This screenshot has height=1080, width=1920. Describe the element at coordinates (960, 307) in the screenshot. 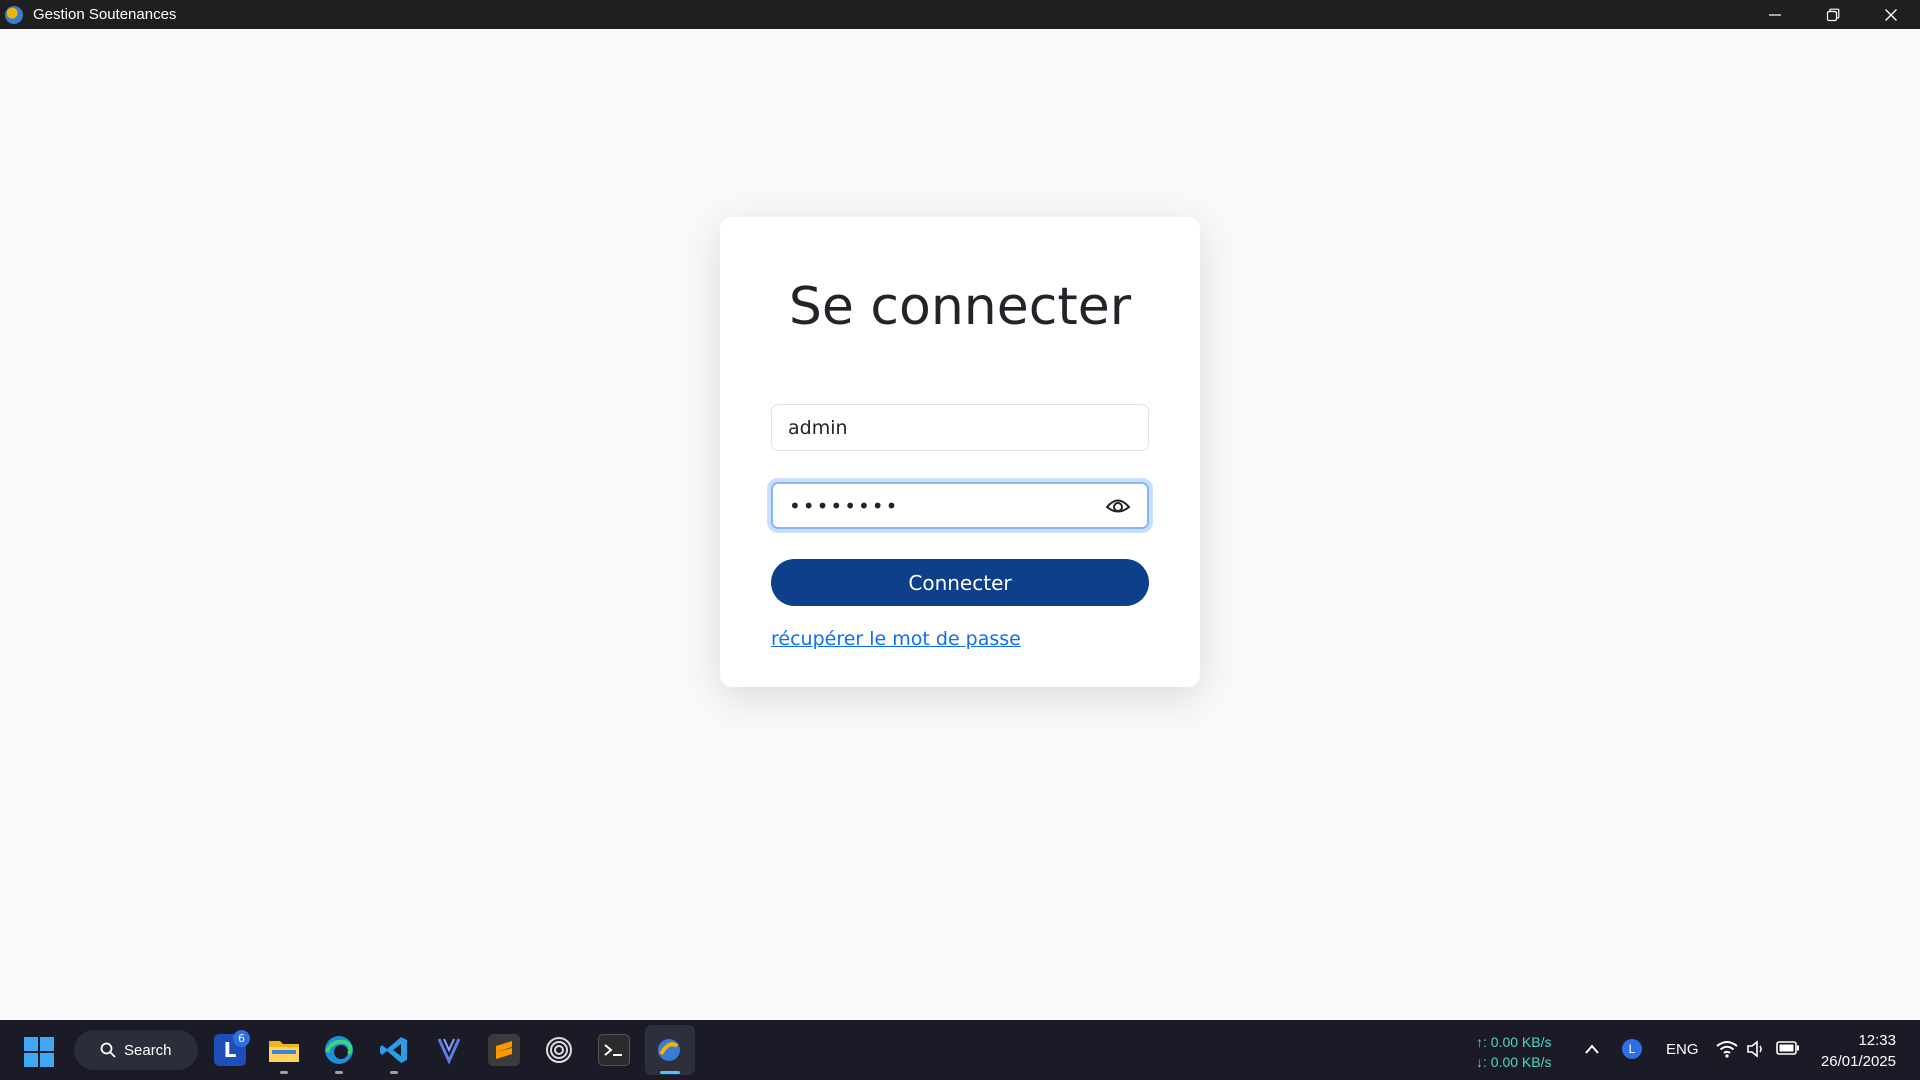

I see `login-title: Se connecter` at that location.